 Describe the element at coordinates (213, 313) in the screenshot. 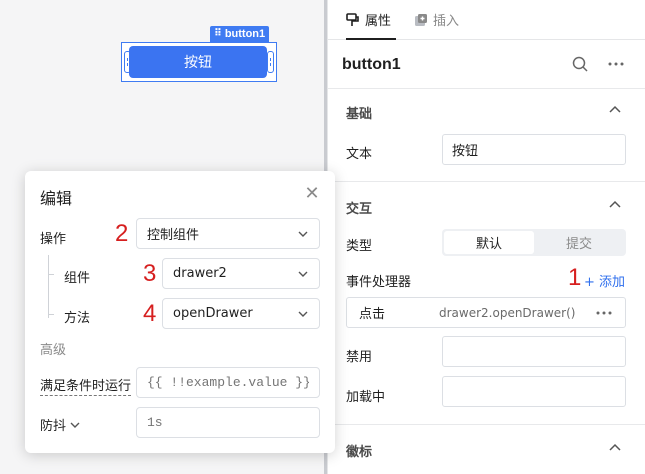

I see `method-select-value: openDrawer` at that location.